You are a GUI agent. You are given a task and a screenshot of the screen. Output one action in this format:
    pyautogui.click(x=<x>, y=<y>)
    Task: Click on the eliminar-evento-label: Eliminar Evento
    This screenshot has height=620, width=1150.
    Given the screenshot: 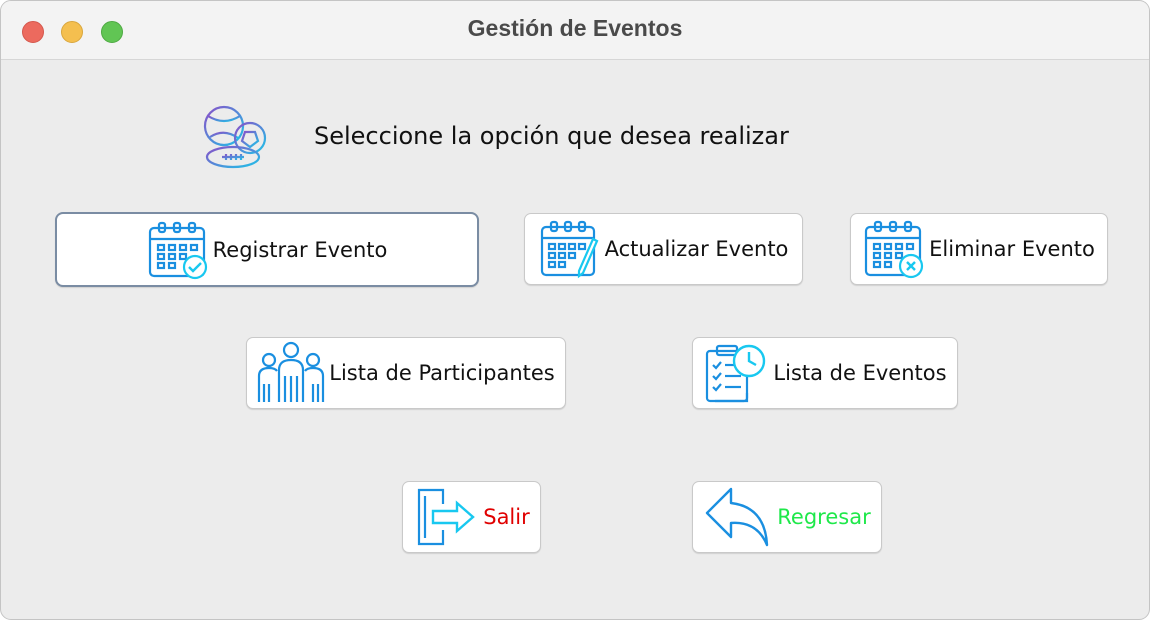 What is the action you would take?
    pyautogui.click(x=1012, y=249)
    